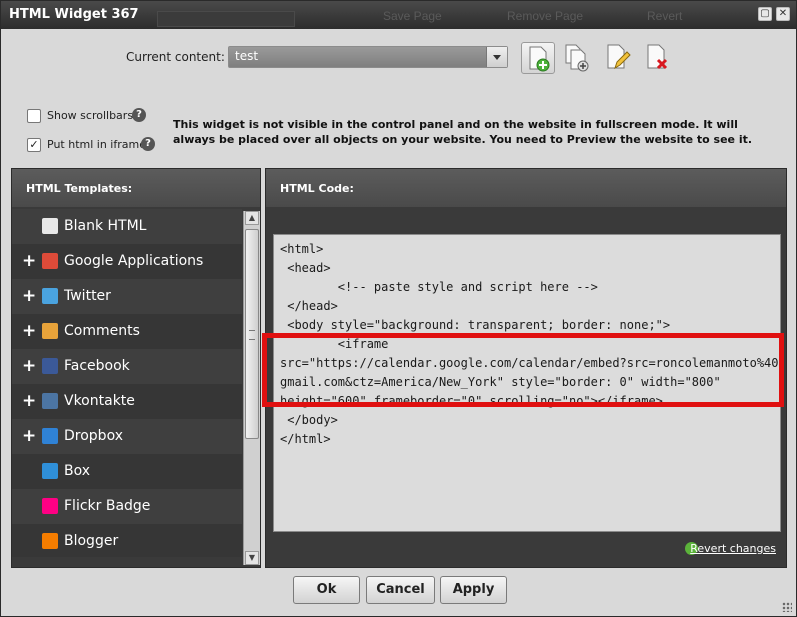 The image size is (797, 617). What do you see at coordinates (175, 57) in the screenshot?
I see `current-content-label: Current content:` at bounding box center [175, 57].